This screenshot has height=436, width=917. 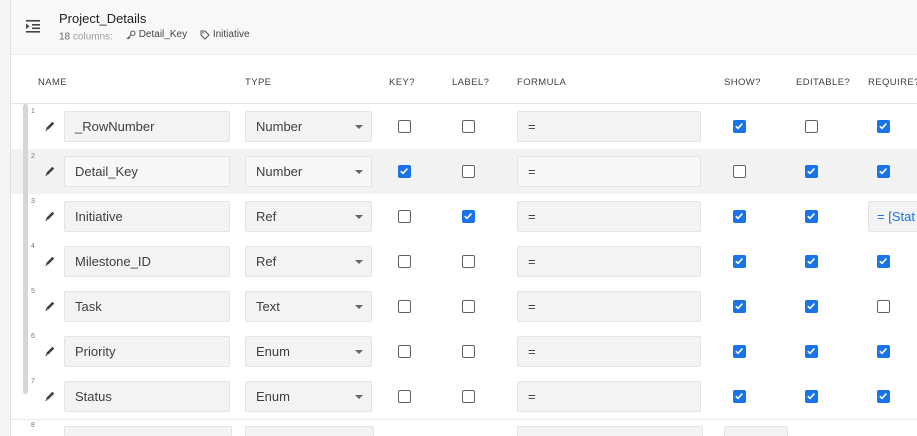 I want to click on name-value: Status, so click(x=93, y=396).